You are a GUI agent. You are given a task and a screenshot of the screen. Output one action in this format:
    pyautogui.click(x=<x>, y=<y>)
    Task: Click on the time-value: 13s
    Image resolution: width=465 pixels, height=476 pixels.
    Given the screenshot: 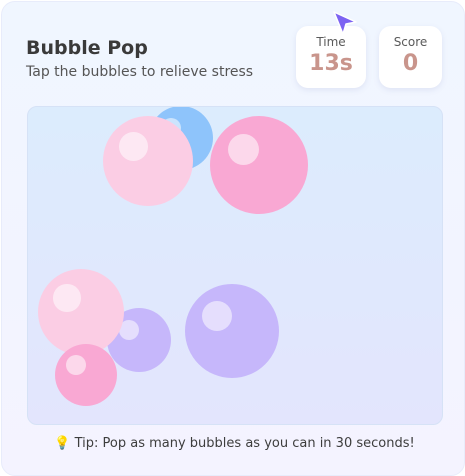 What is the action you would take?
    pyautogui.click(x=331, y=63)
    